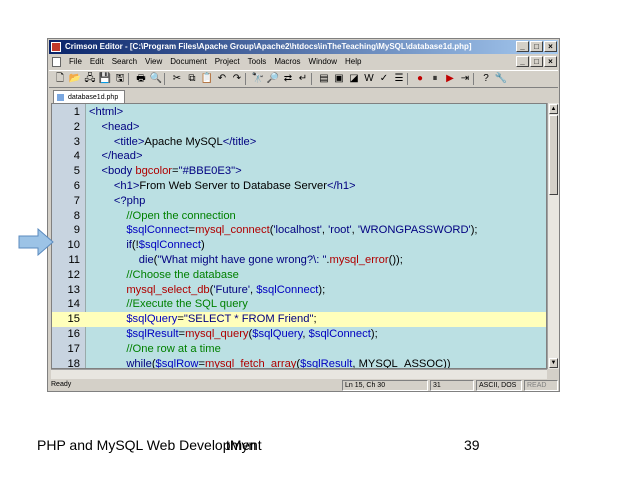  What do you see at coordinates (465, 79) in the screenshot?
I see `run-icon: ⇥` at bounding box center [465, 79].